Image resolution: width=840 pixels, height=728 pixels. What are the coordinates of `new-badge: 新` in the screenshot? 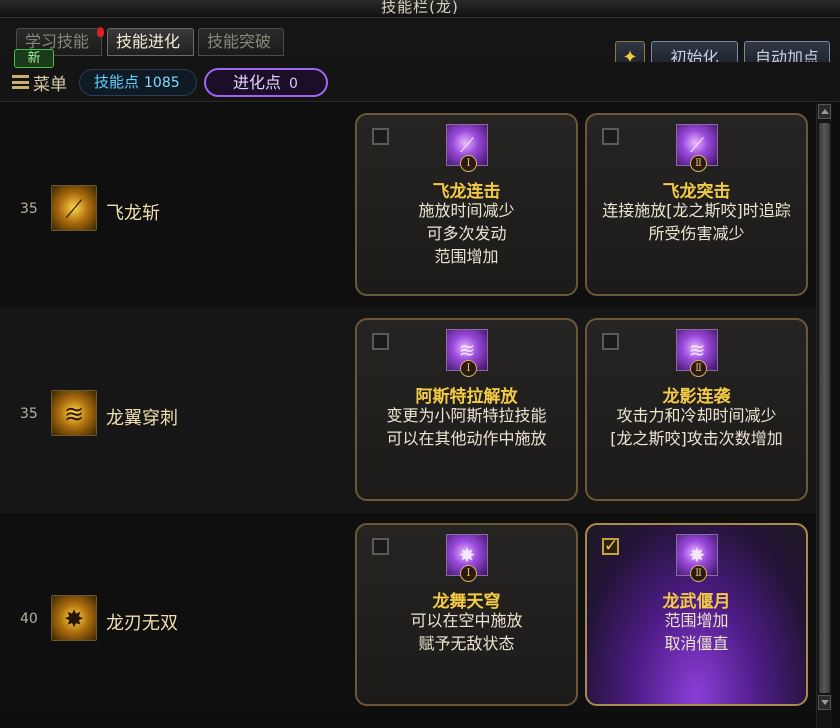 It's located at (34, 58).